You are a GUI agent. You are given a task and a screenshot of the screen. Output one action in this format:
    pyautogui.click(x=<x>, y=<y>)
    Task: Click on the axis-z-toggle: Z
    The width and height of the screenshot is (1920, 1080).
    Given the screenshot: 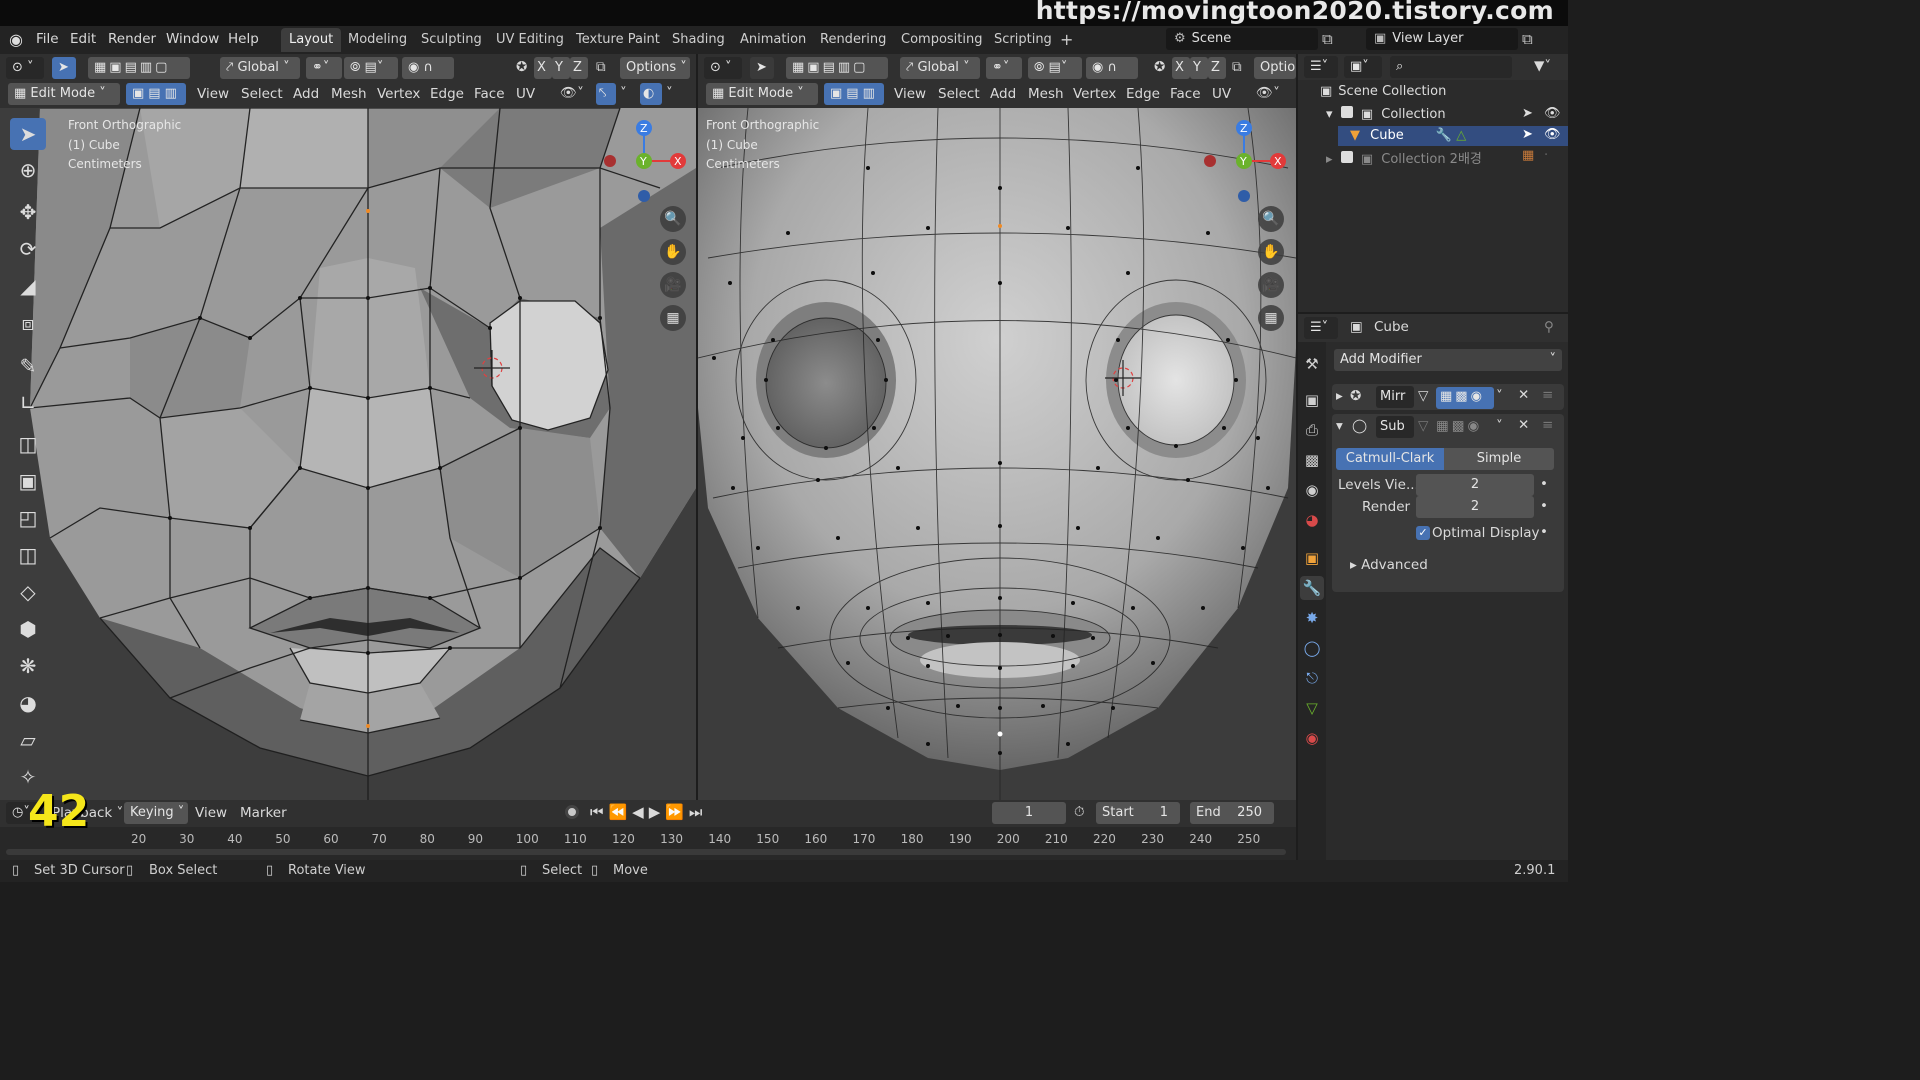 What is the action you would take?
    pyautogui.click(x=579, y=68)
    